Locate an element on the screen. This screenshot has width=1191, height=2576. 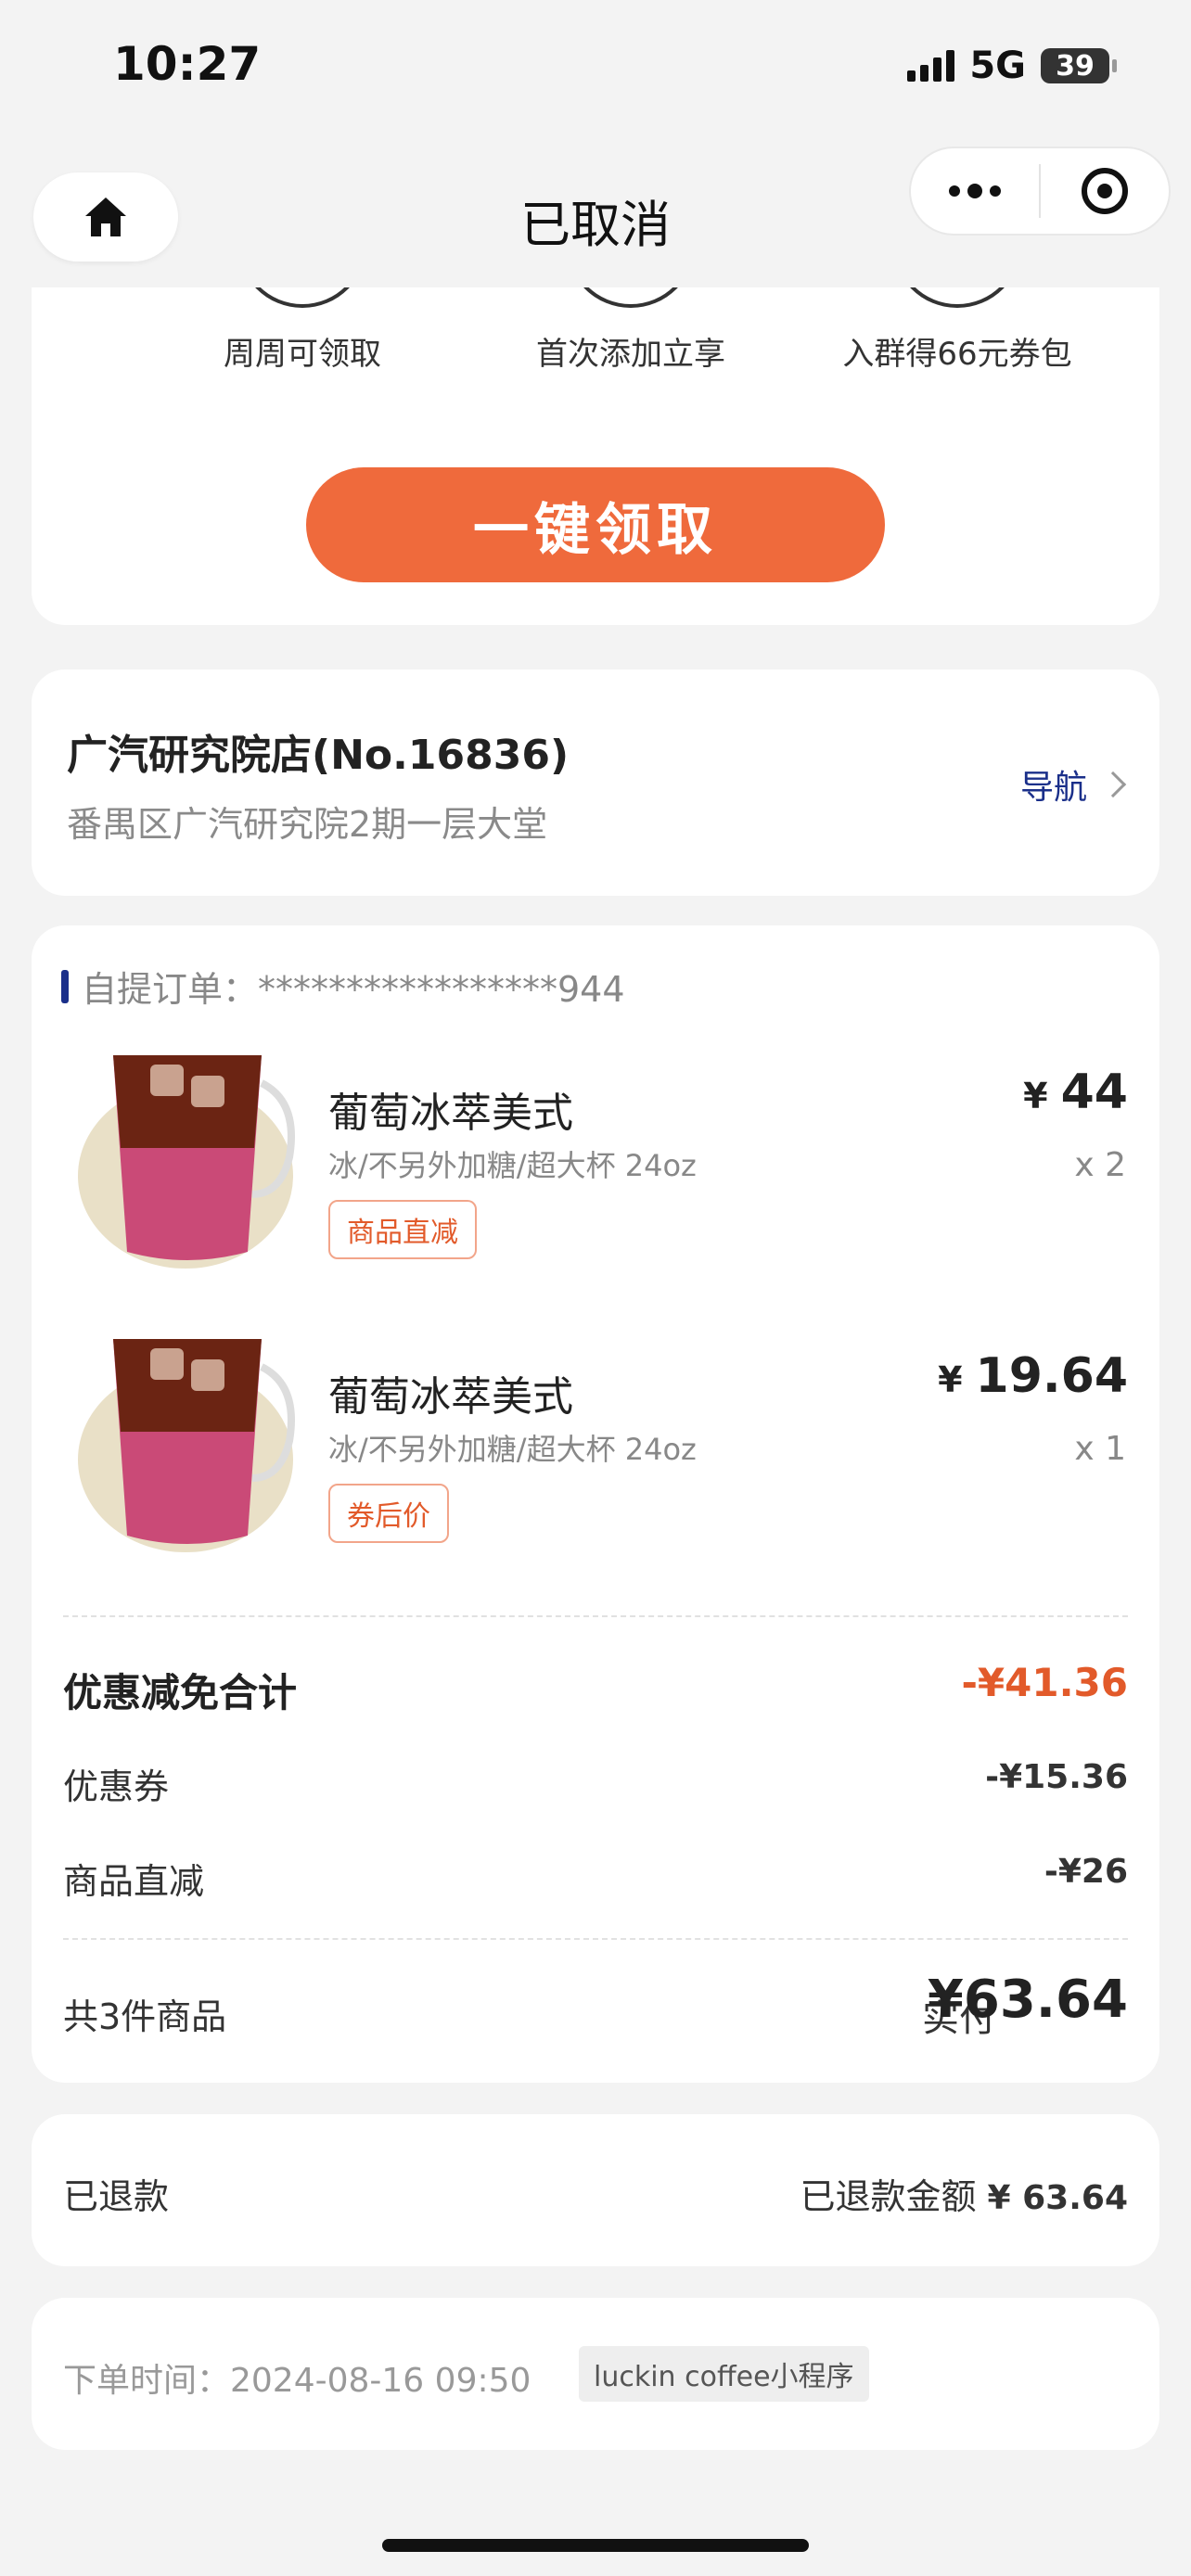
refund-amount-label: 已退款金额 is located at coordinates (888, 2196).